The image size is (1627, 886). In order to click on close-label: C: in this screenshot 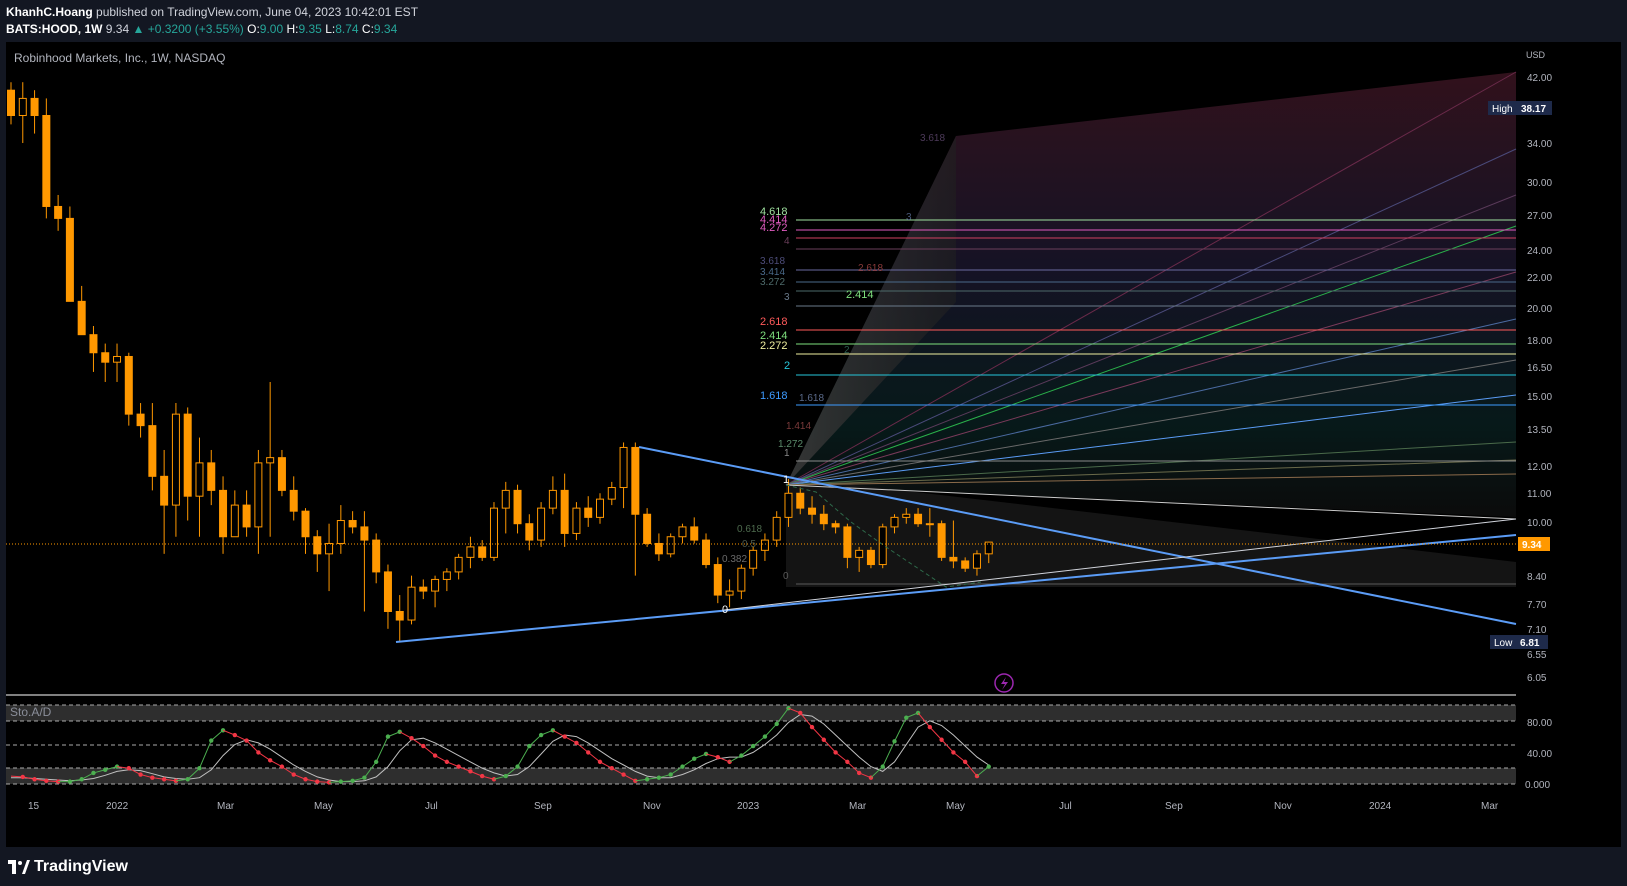, I will do `click(367, 29)`.